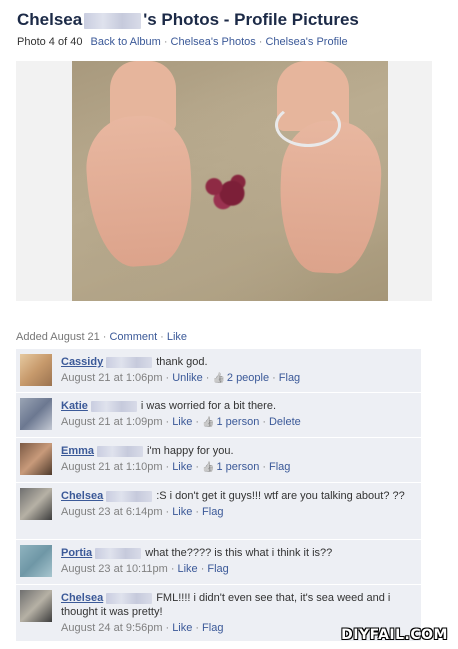 The height and width of the screenshot is (649, 458). I want to click on added-date: Added August 21, so click(58, 337).